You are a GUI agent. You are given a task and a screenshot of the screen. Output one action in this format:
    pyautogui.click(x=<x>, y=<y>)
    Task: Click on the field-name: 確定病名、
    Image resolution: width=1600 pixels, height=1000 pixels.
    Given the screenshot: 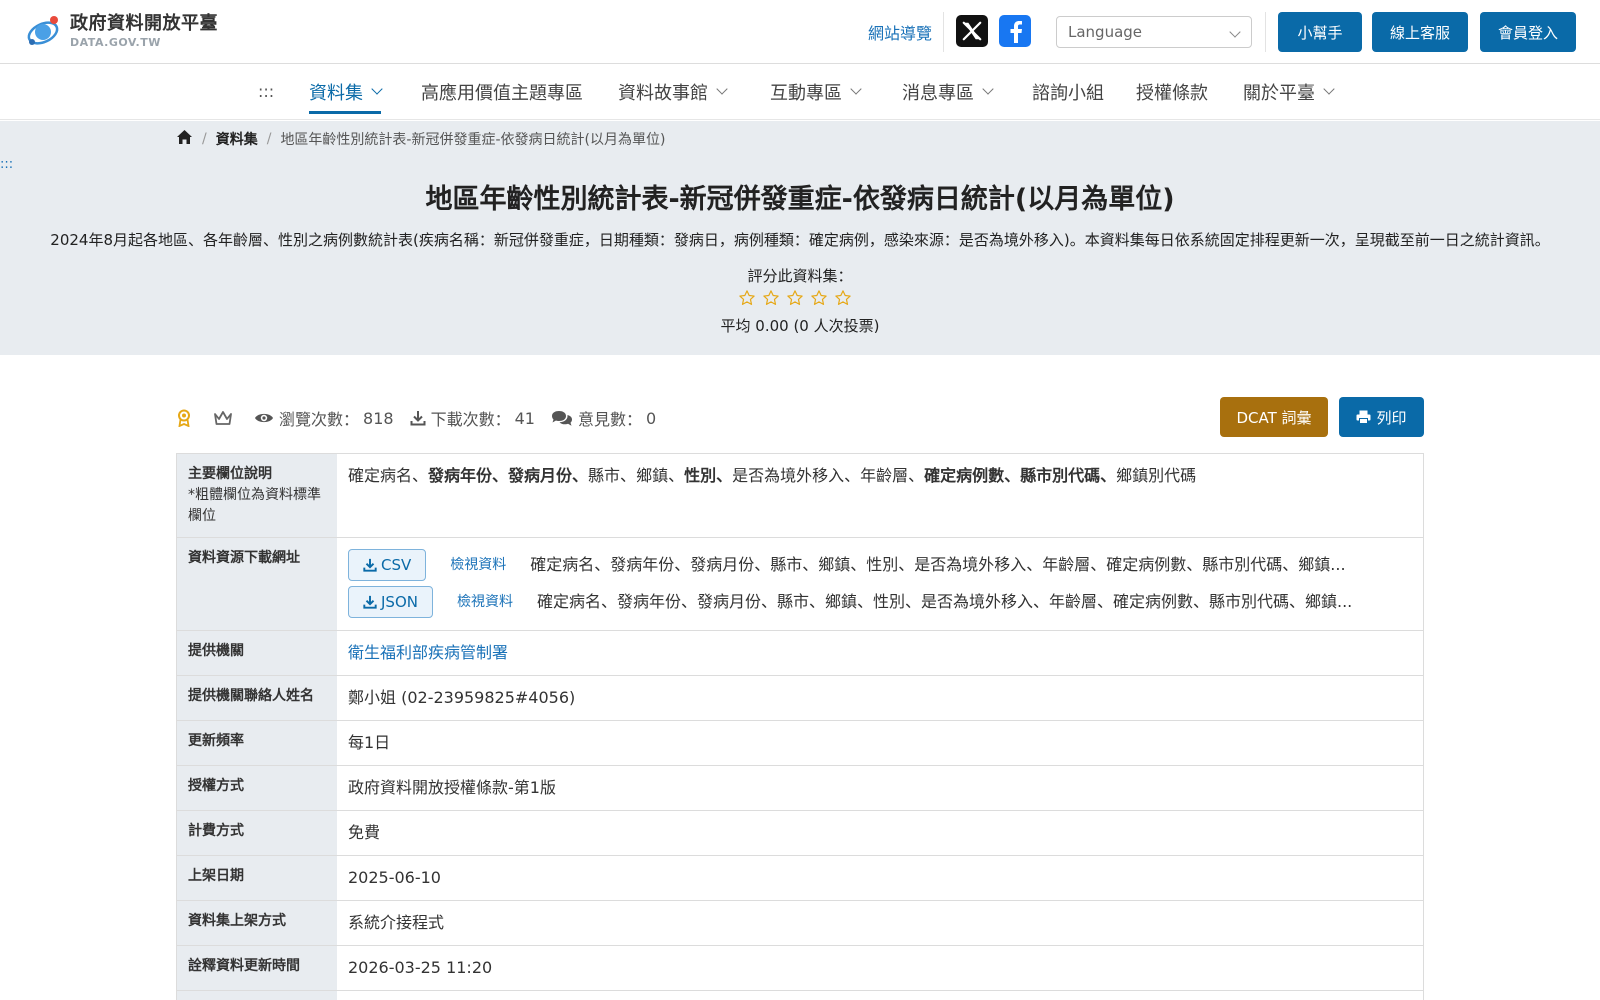 What is the action you would take?
    pyautogui.click(x=388, y=475)
    